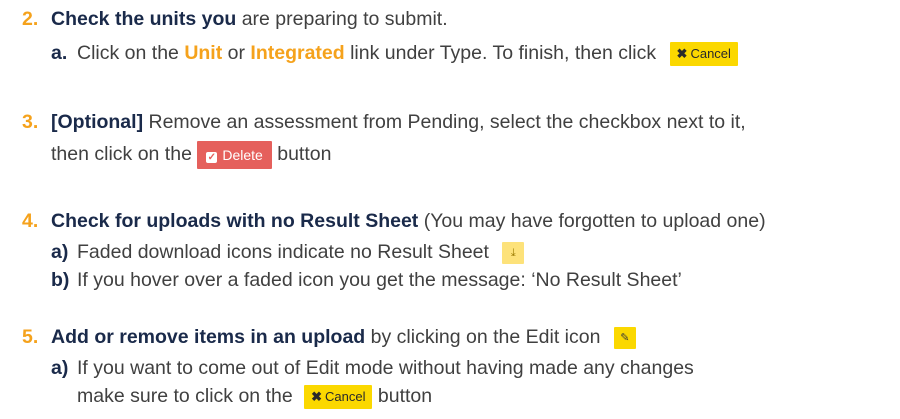  I want to click on step-5a-cont-line: make sure to click on the ✖ Cancel button, so click(254, 396).